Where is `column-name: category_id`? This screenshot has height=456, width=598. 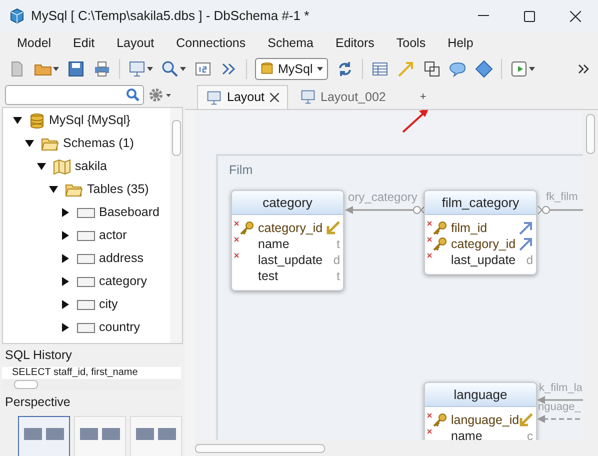 column-name: category_id is located at coordinates (483, 244).